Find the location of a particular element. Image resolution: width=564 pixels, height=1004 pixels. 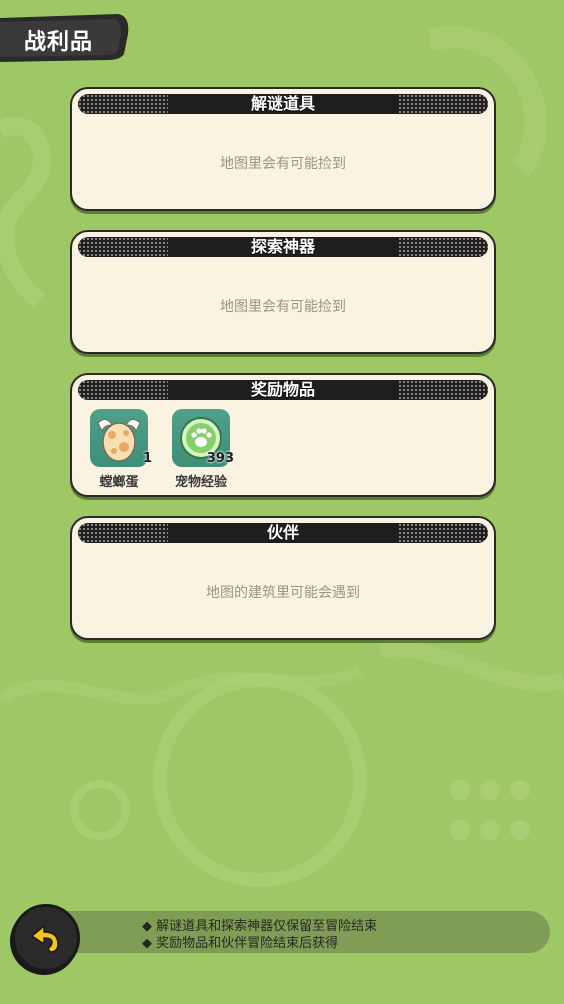

panel-puzzle-items: 解谜道具 地图里会有可能捡到 is located at coordinates (283, 149).